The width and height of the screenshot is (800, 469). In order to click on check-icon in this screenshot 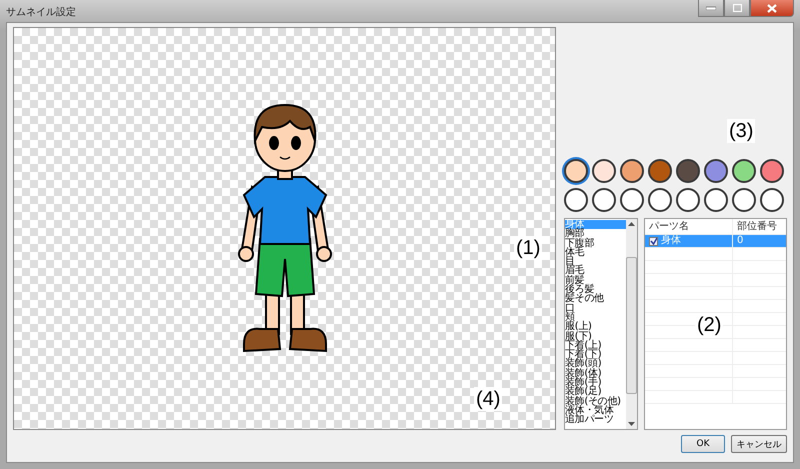, I will do `click(653, 241)`.